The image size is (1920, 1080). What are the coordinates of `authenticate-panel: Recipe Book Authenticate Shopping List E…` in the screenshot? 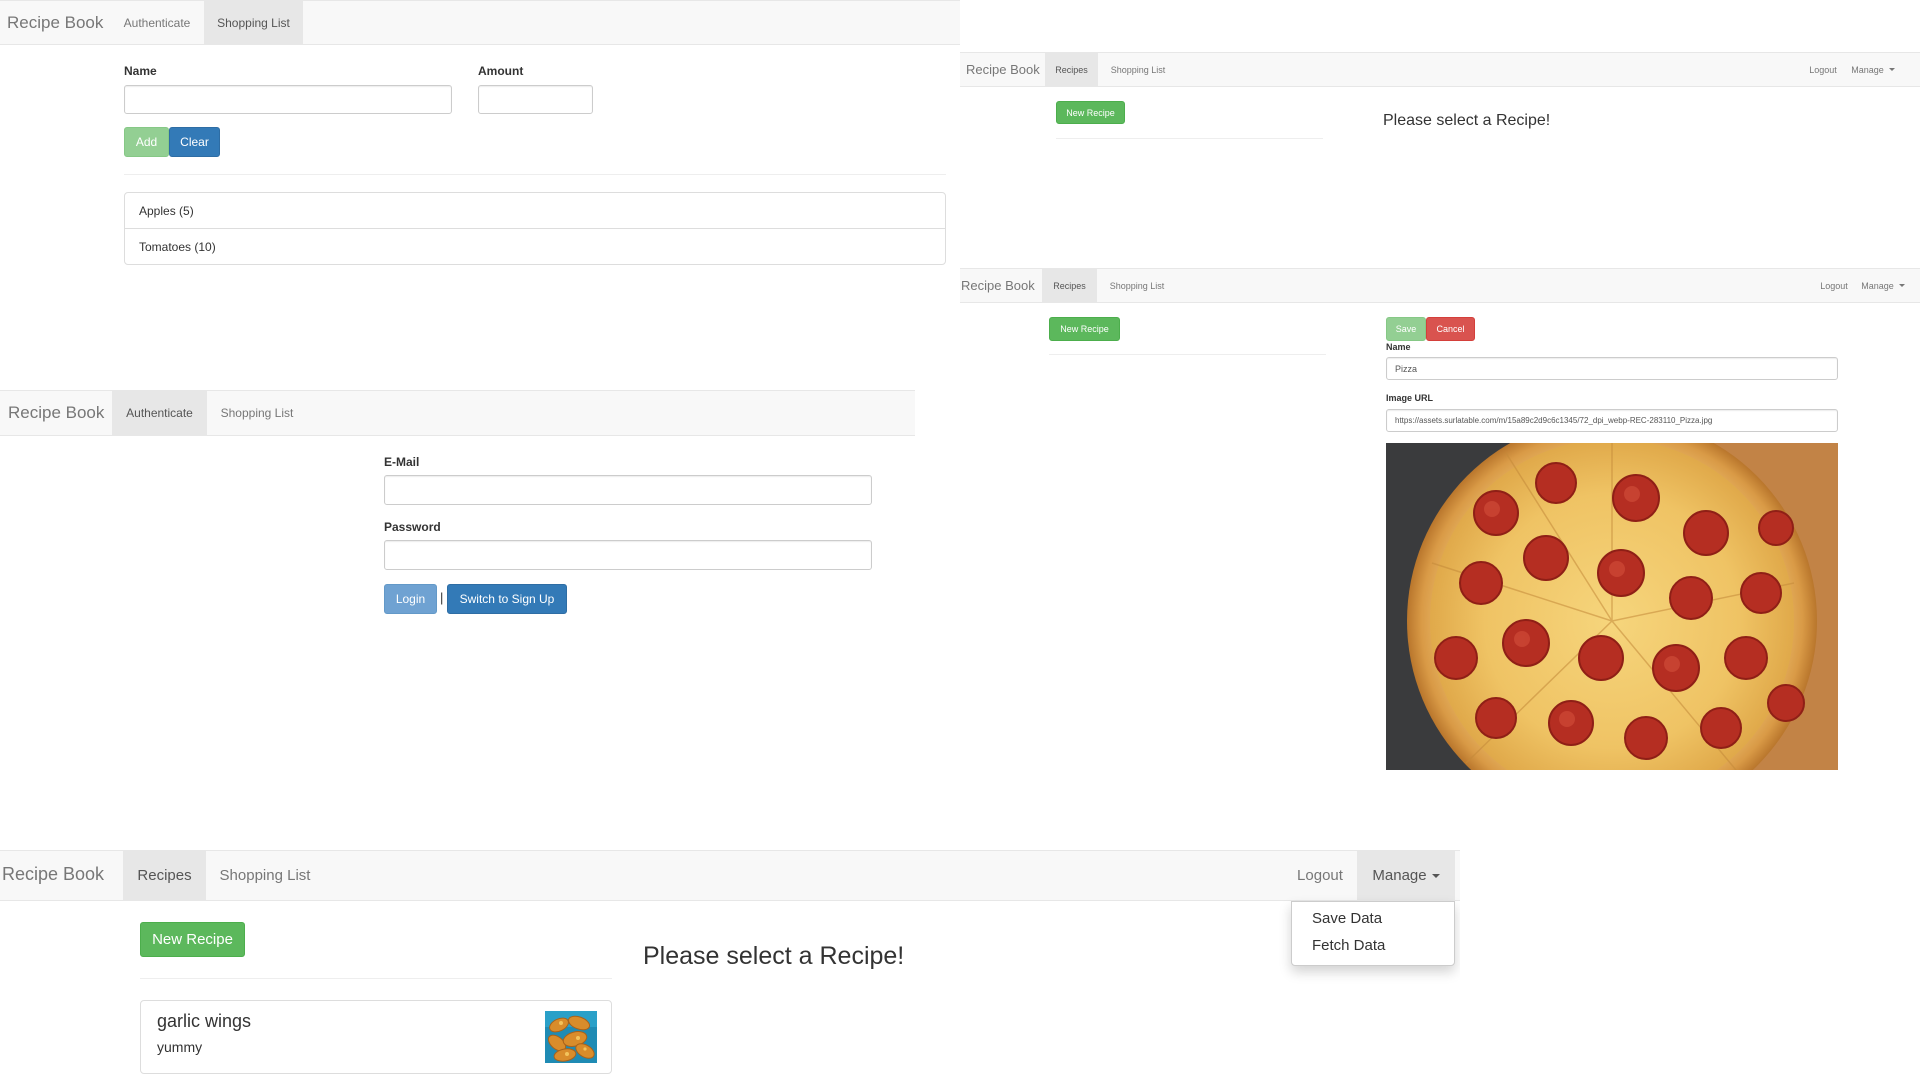 It's located at (457, 520).